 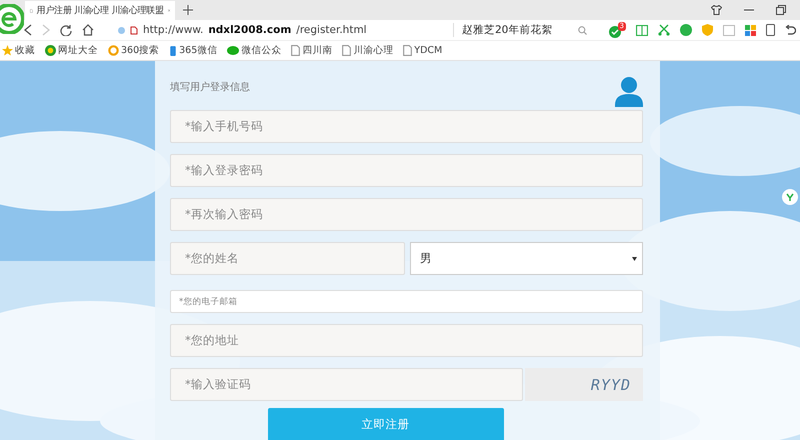 What do you see at coordinates (254, 50) in the screenshot?
I see `bookmark-item: 微信公众` at bounding box center [254, 50].